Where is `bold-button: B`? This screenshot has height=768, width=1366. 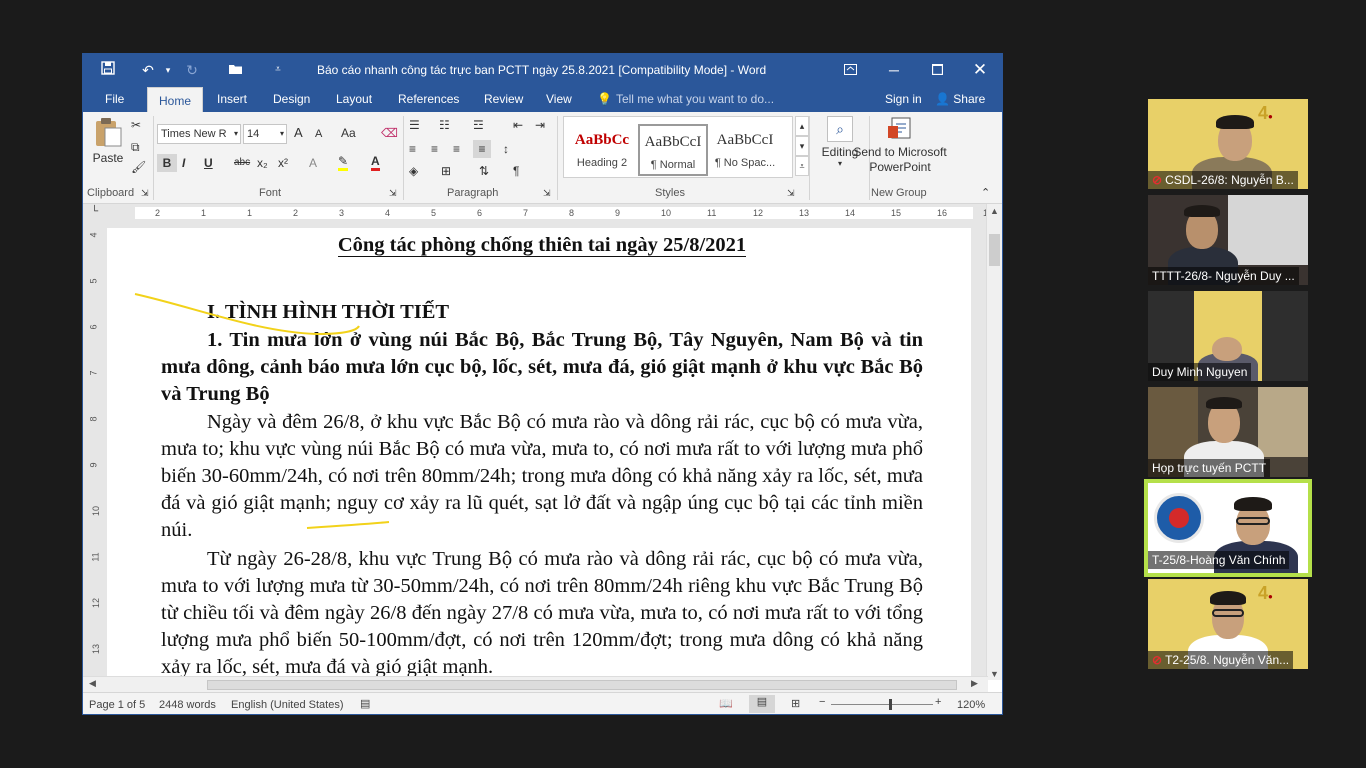 bold-button: B is located at coordinates (167, 163).